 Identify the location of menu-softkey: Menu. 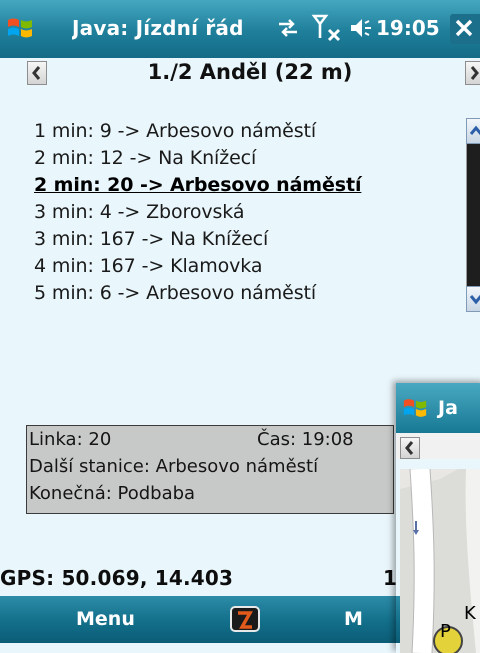
(105, 619).